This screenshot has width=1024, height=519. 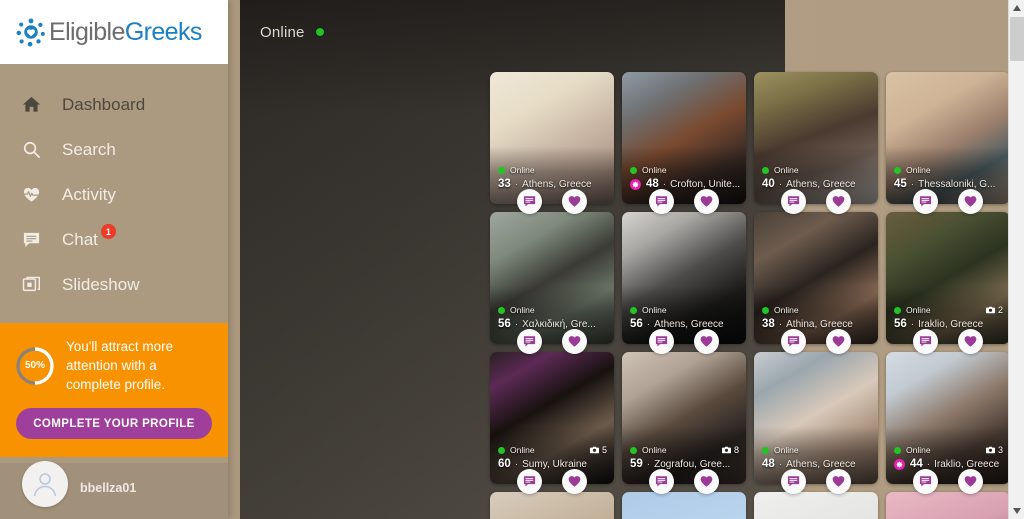 What do you see at coordinates (552, 418) in the screenshot?
I see `profile-photo: Online 5 60 · Sumy, Ukraine` at bounding box center [552, 418].